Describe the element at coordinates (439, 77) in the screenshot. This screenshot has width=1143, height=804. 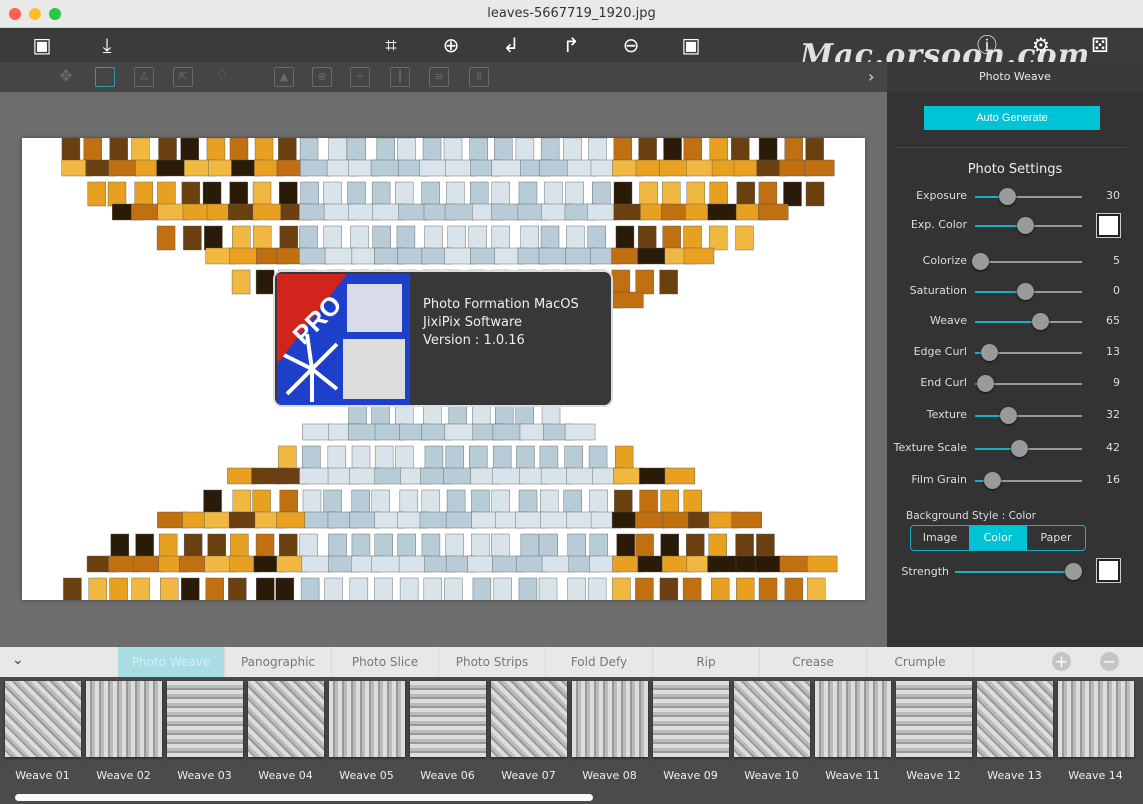
I see `rows-icon: ≡` at that location.